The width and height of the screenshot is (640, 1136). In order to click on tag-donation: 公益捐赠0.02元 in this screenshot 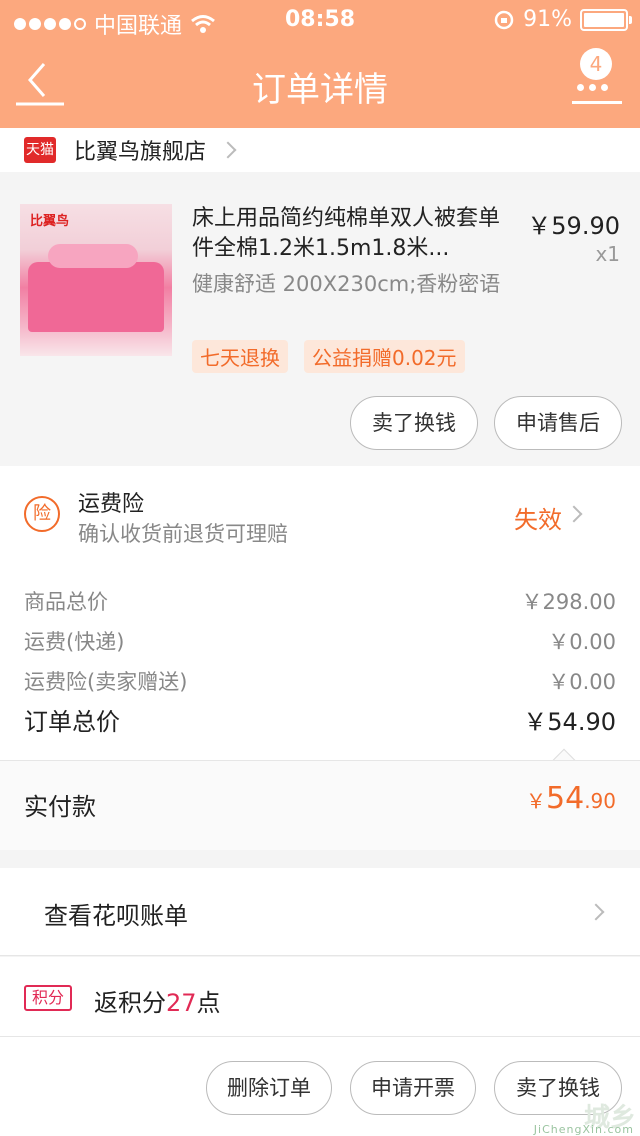, I will do `click(384, 356)`.